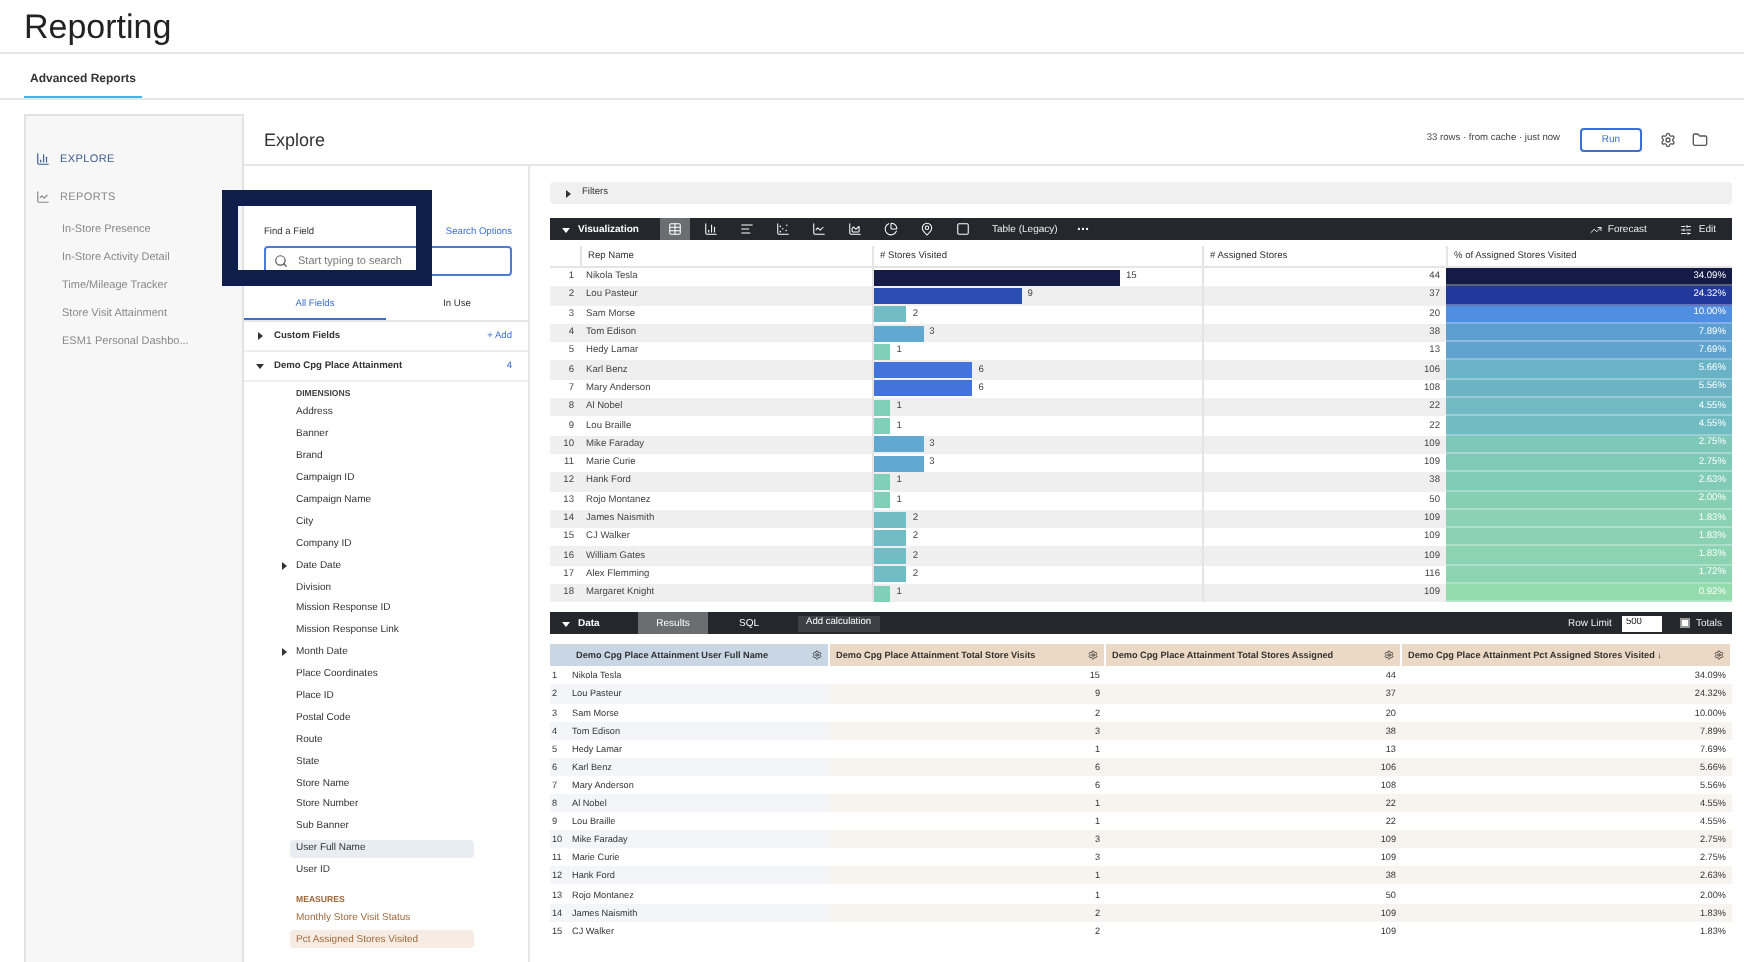 This screenshot has height=962, width=1744. I want to click on more-icon, so click(1082, 229).